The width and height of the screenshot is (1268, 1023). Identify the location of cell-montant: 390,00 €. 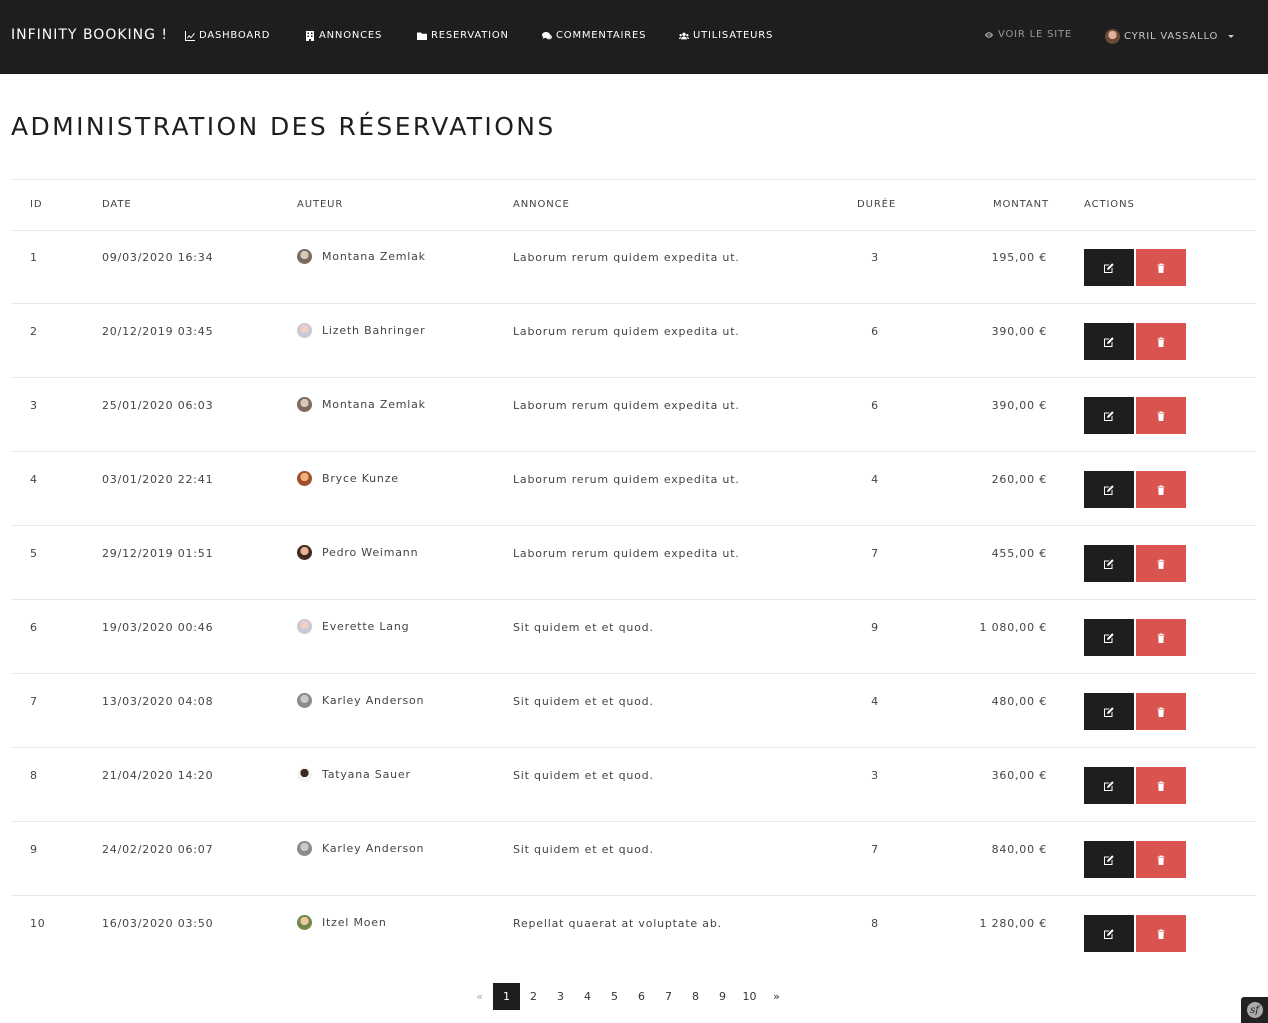
(1019, 331).